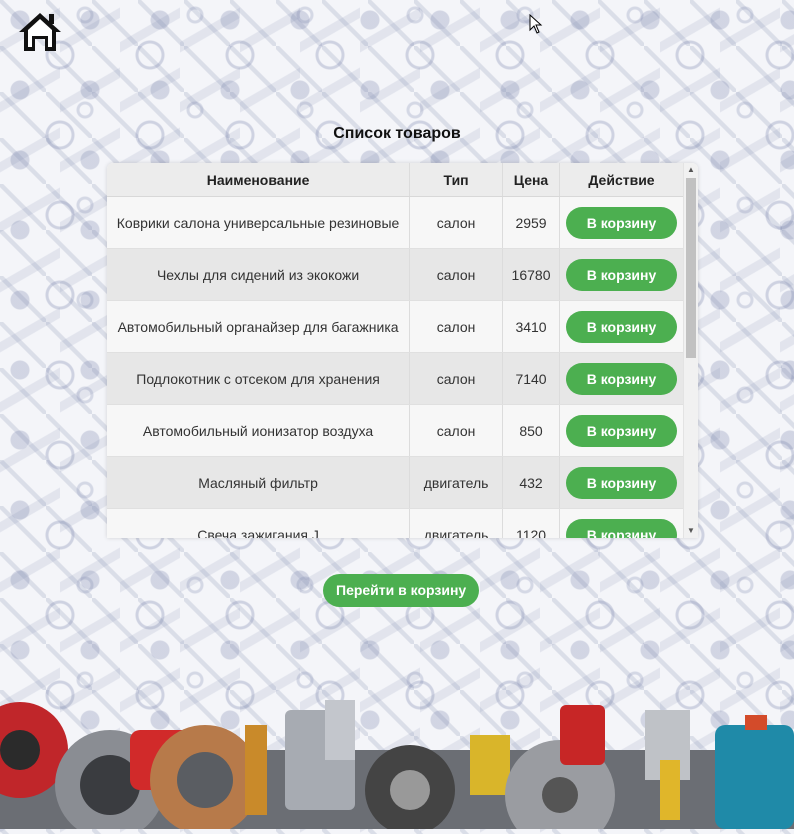 The width and height of the screenshot is (794, 834). What do you see at coordinates (531, 274) in the screenshot?
I see `product-price: 16780` at bounding box center [531, 274].